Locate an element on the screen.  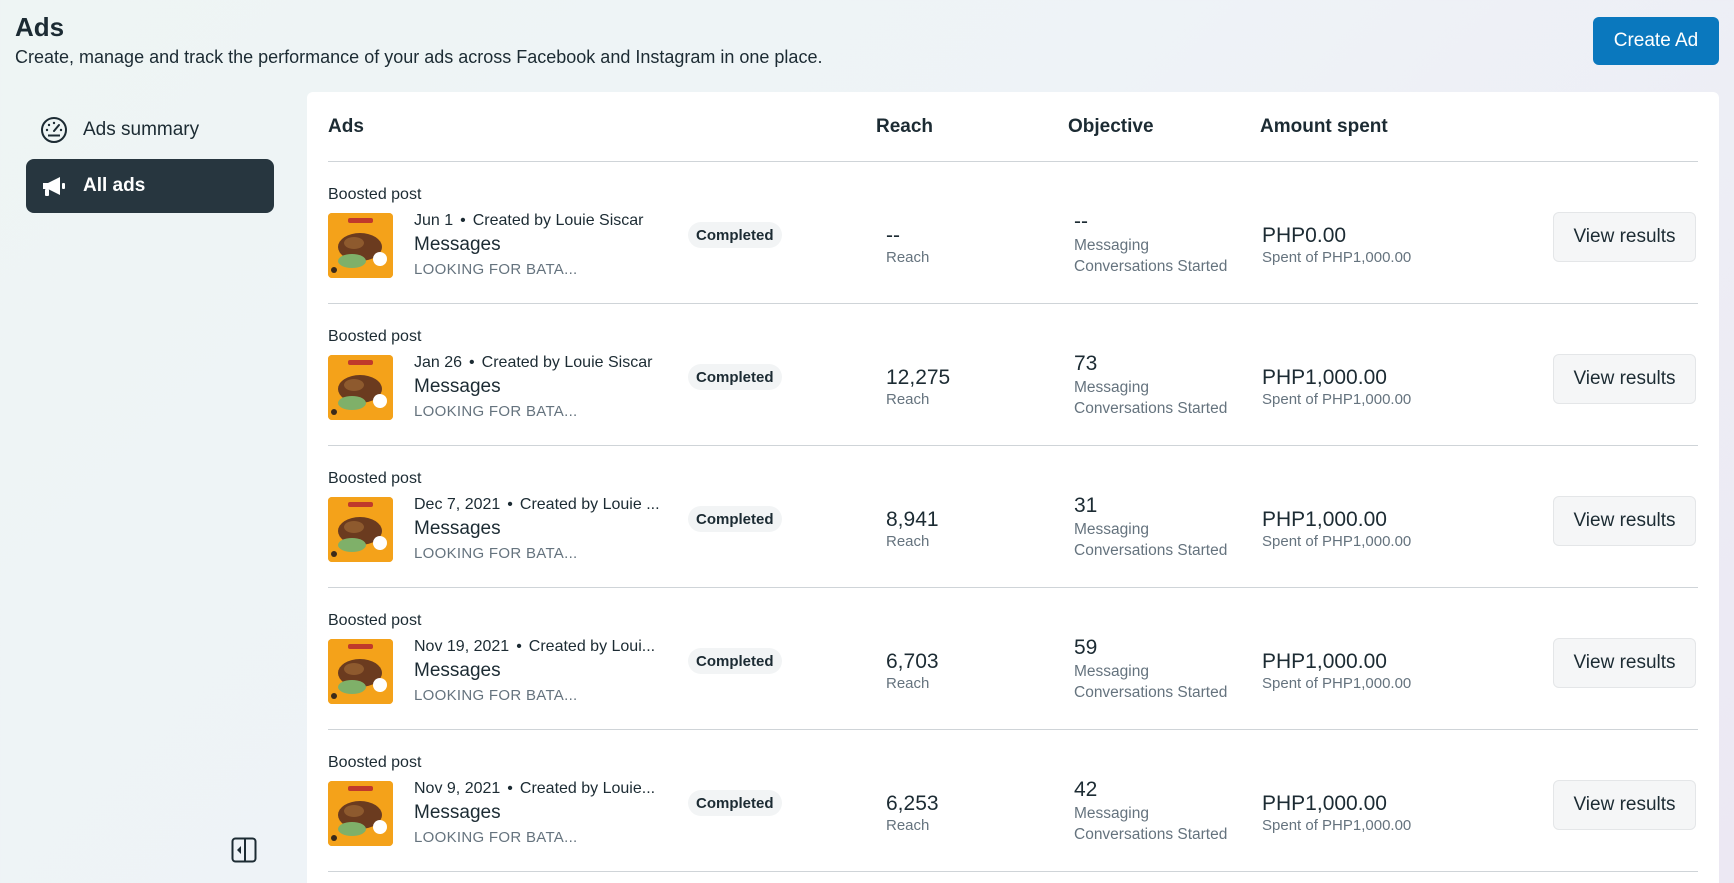
ad-creator: Created by Louie Siscar is located at coordinates (567, 362).